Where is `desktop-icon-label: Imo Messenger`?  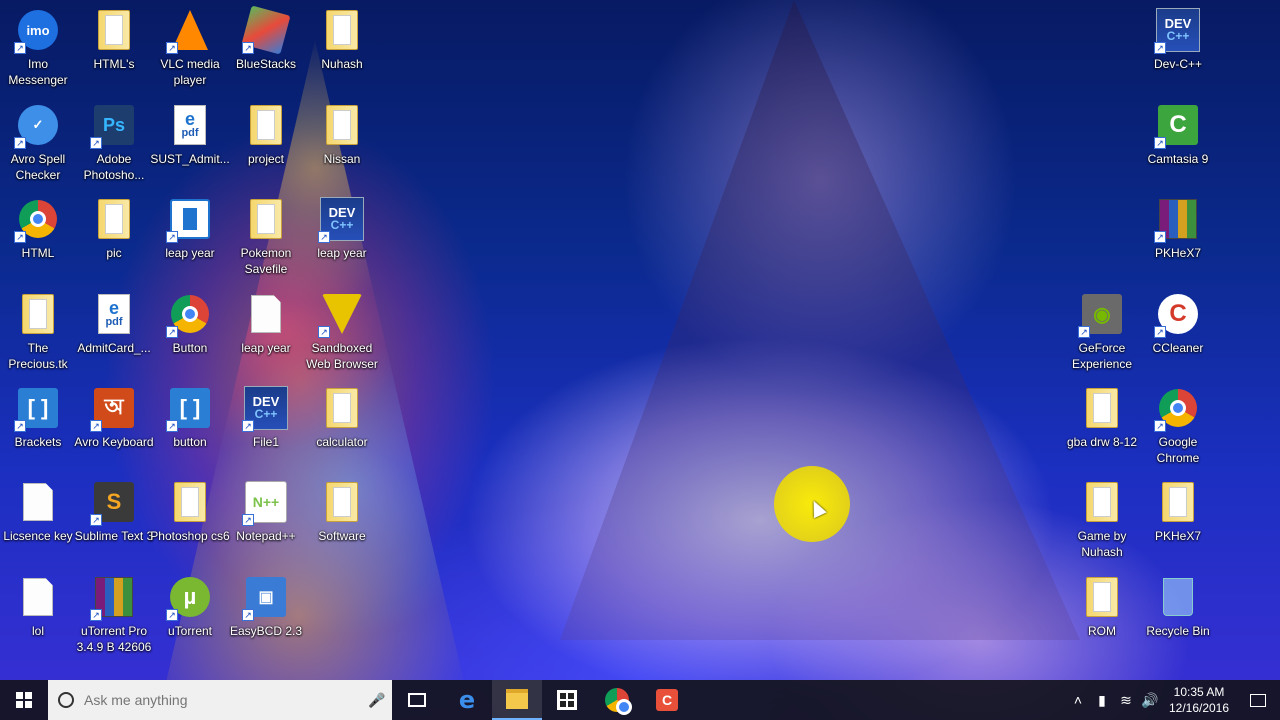
desktop-icon-label: Imo Messenger is located at coordinates (38, 72).